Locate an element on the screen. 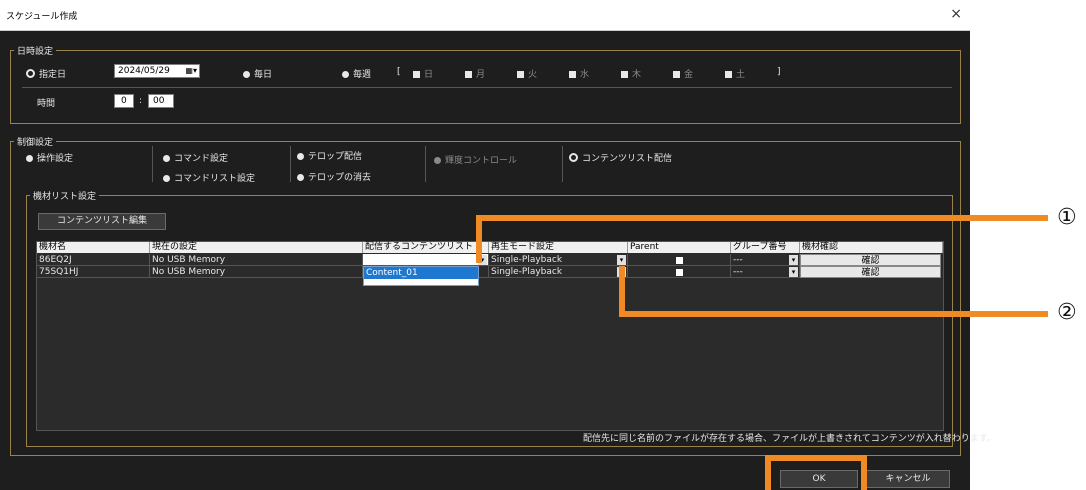  hour-field: 0 is located at coordinates (124, 101).